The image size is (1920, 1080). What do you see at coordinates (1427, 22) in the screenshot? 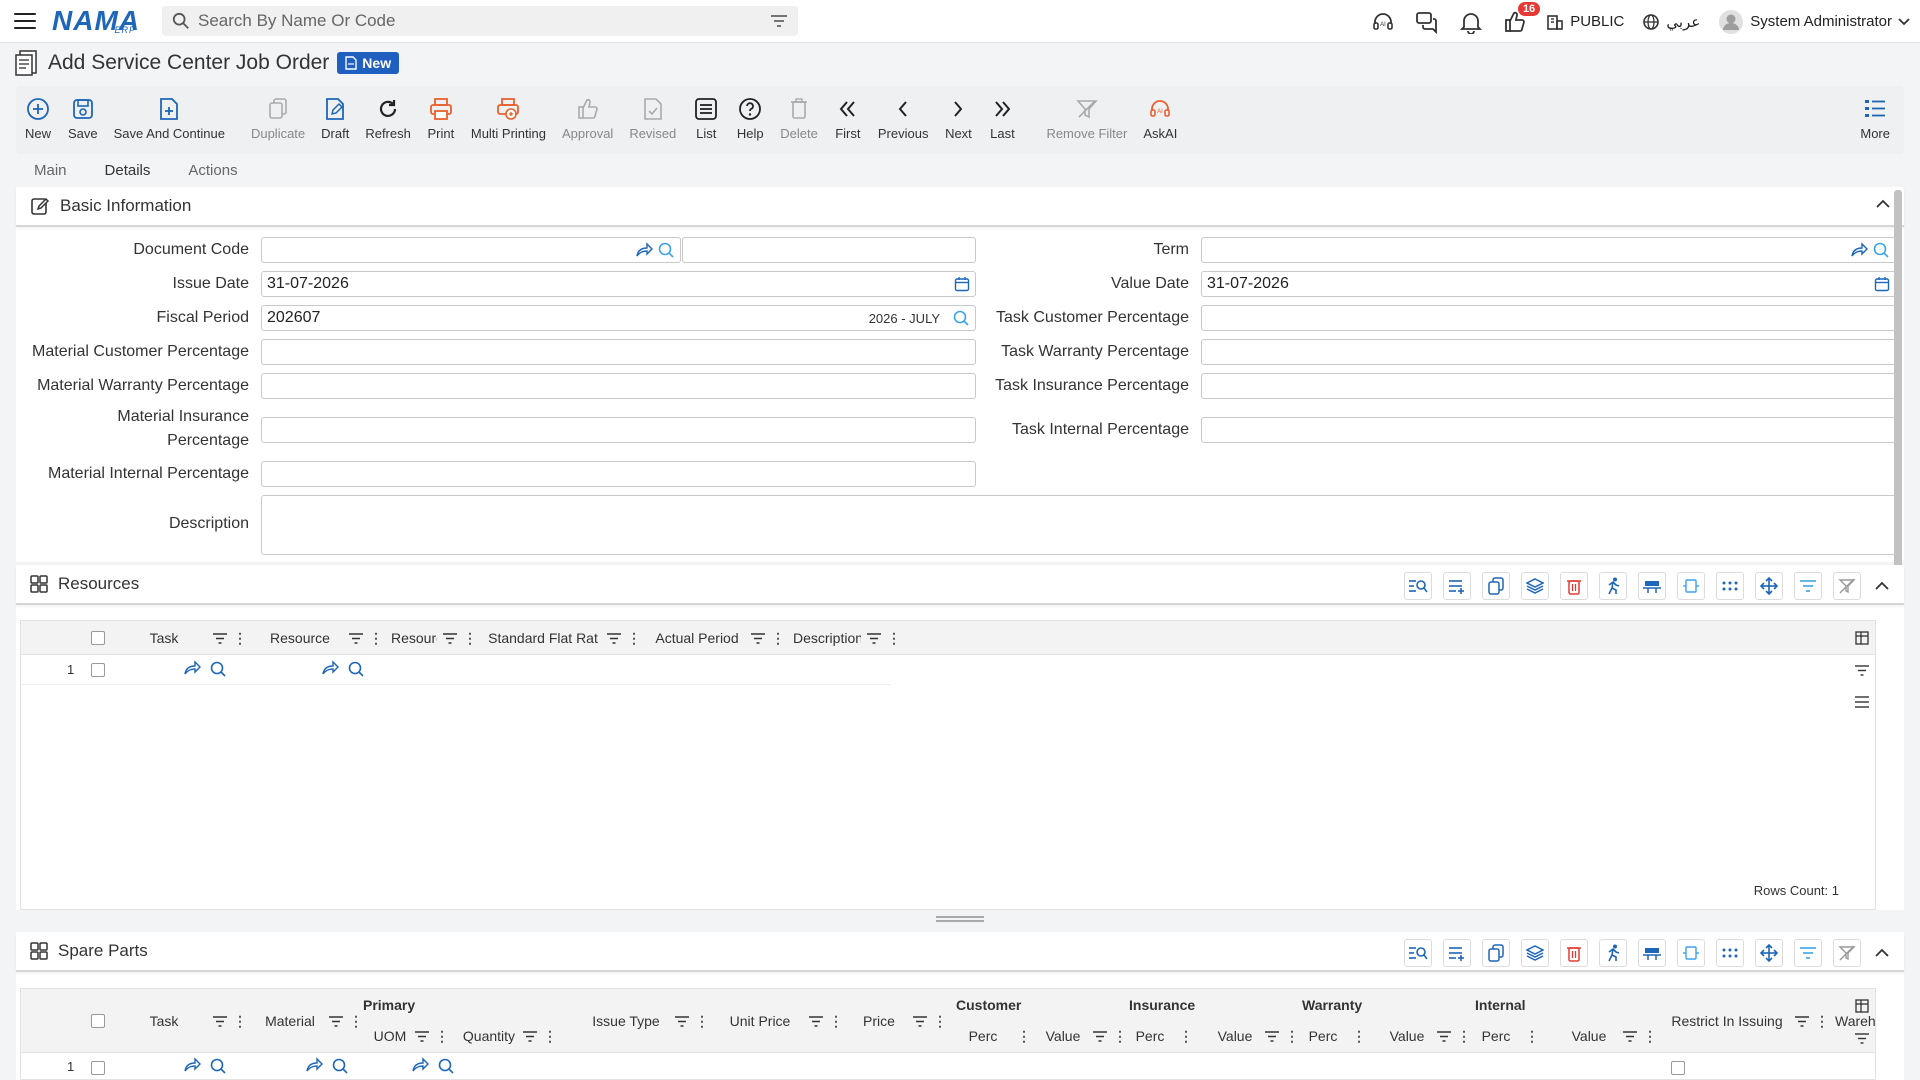
I see `chat-icon` at bounding box center [1427, 22].